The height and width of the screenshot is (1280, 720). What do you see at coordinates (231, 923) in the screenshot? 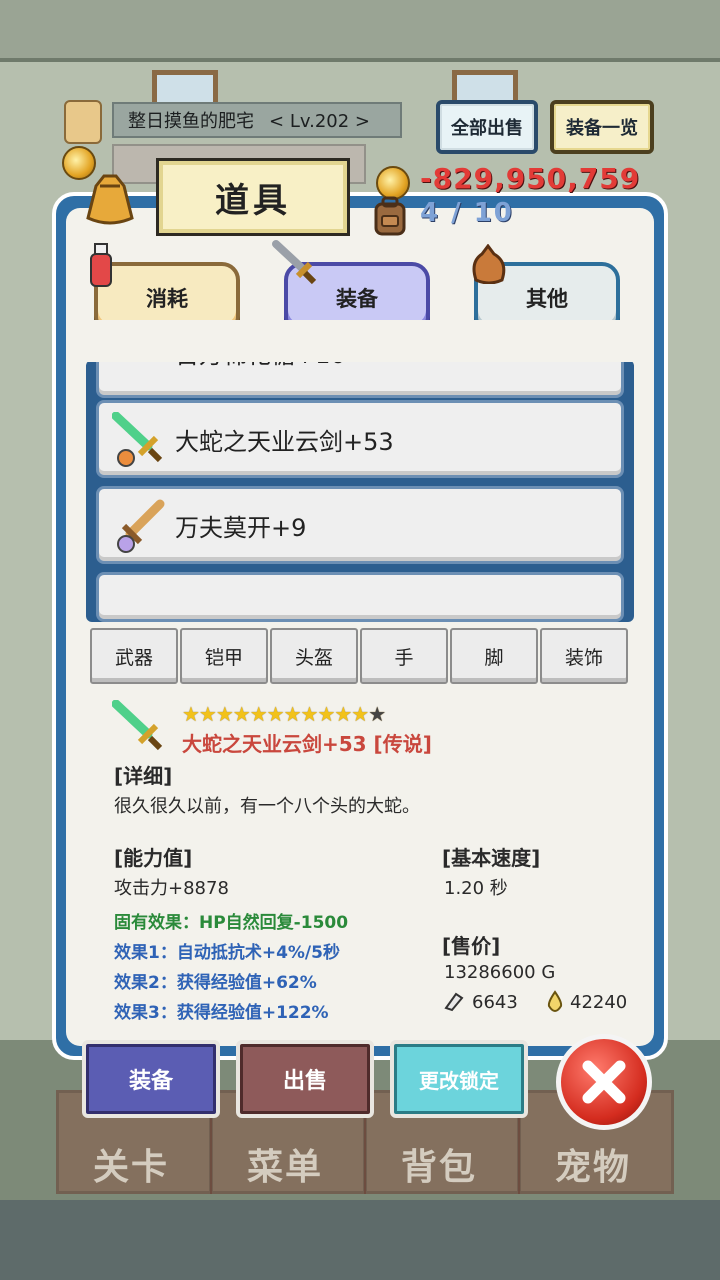
I see `inherent-effect: 固有效果：HP自然回复-1500` at bounding box center [231, 923].